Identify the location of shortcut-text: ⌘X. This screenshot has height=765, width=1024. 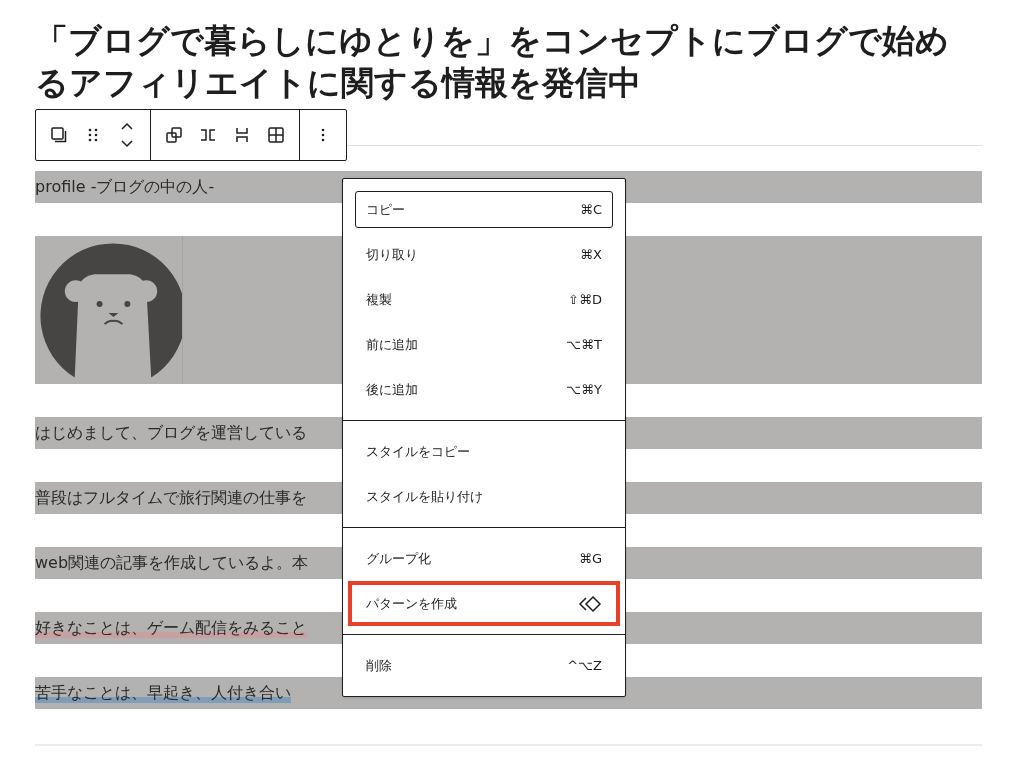
(591, 254).